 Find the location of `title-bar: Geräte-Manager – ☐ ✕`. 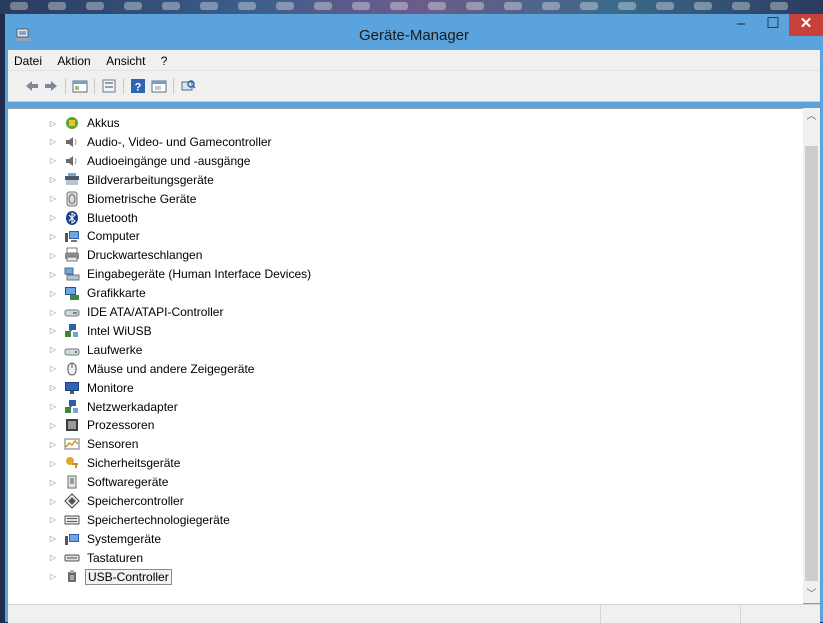

title-bar: Geräte-Manager – ☐ ✕ is located at coordinates (414, 32).